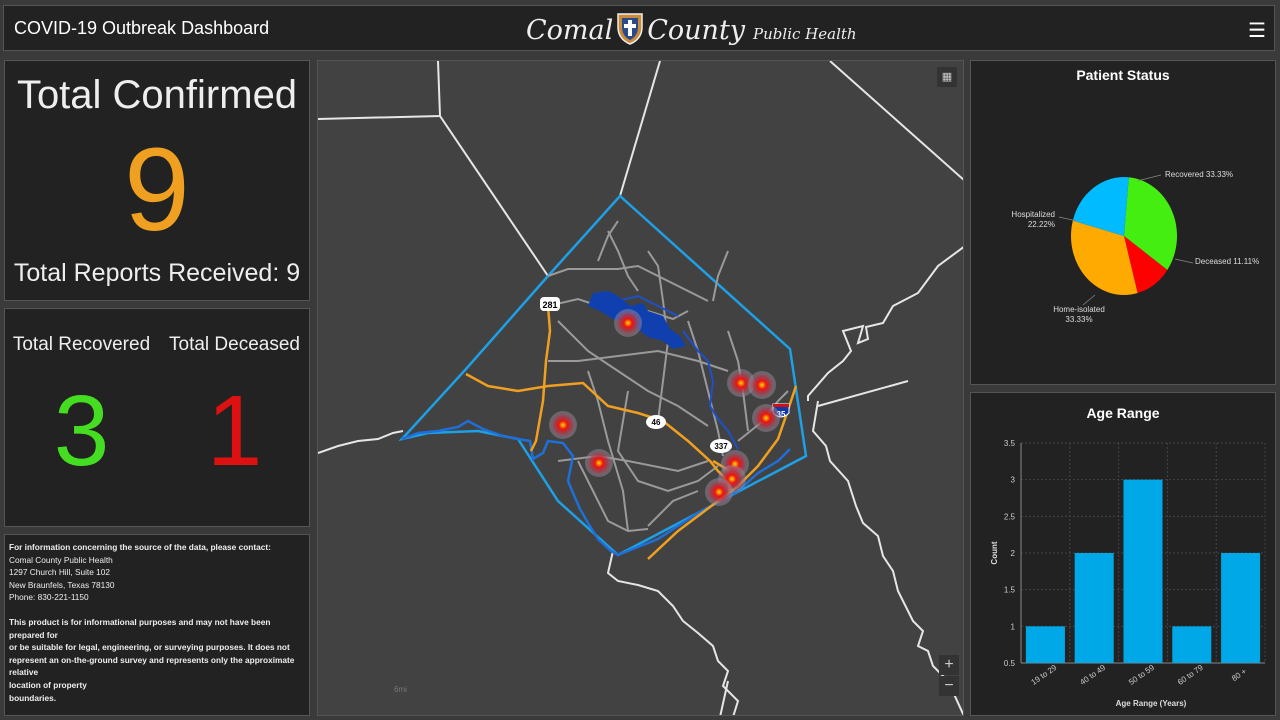  What do you see at coordinates (81, 431) in the screenshot?
I see `total-recovered-value: 3` at bounding box center [81, 431].